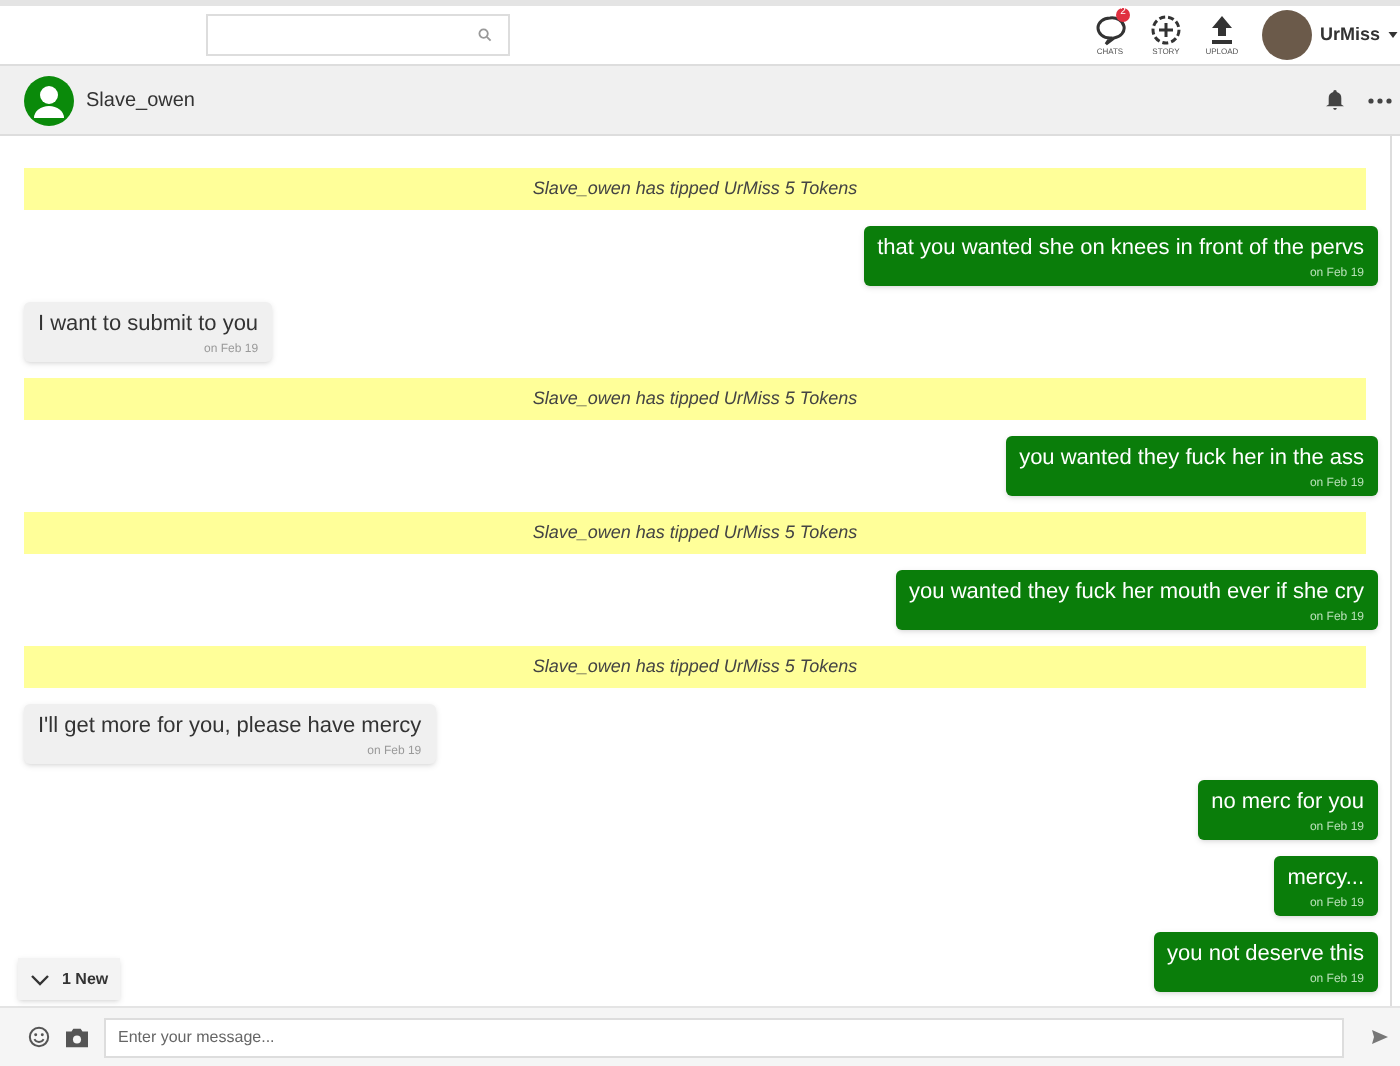 This screenshot has height=1066, width=1400. Describe the element at coordinates (40, 979) in the screenshot. I see `chevron-down-icon` at that location.